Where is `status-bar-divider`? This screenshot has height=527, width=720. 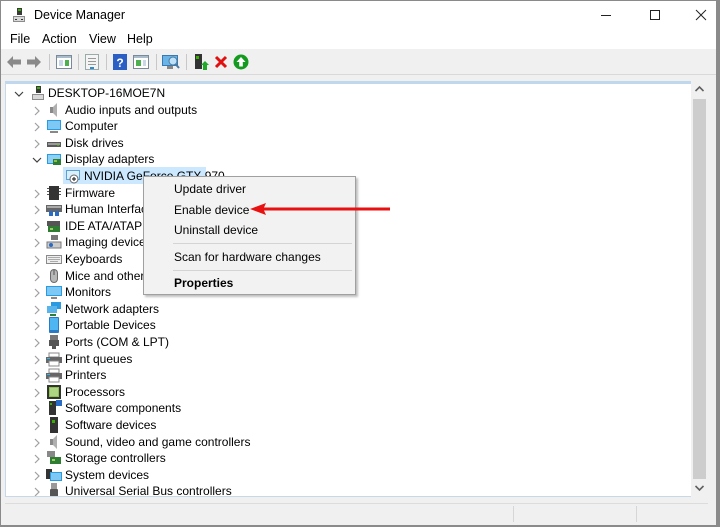 status-bar-divider is located at coordinates (513, 514).